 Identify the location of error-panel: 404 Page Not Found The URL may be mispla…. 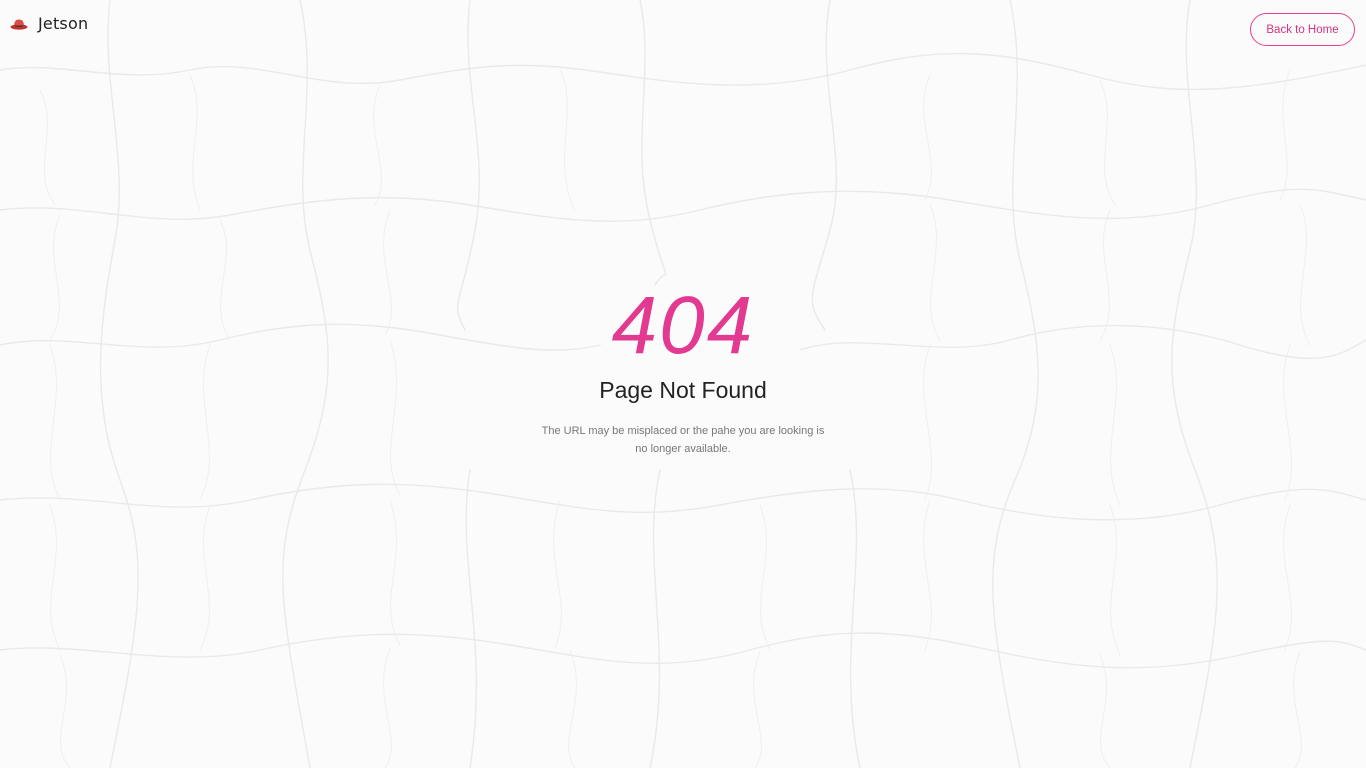
(683, 369).